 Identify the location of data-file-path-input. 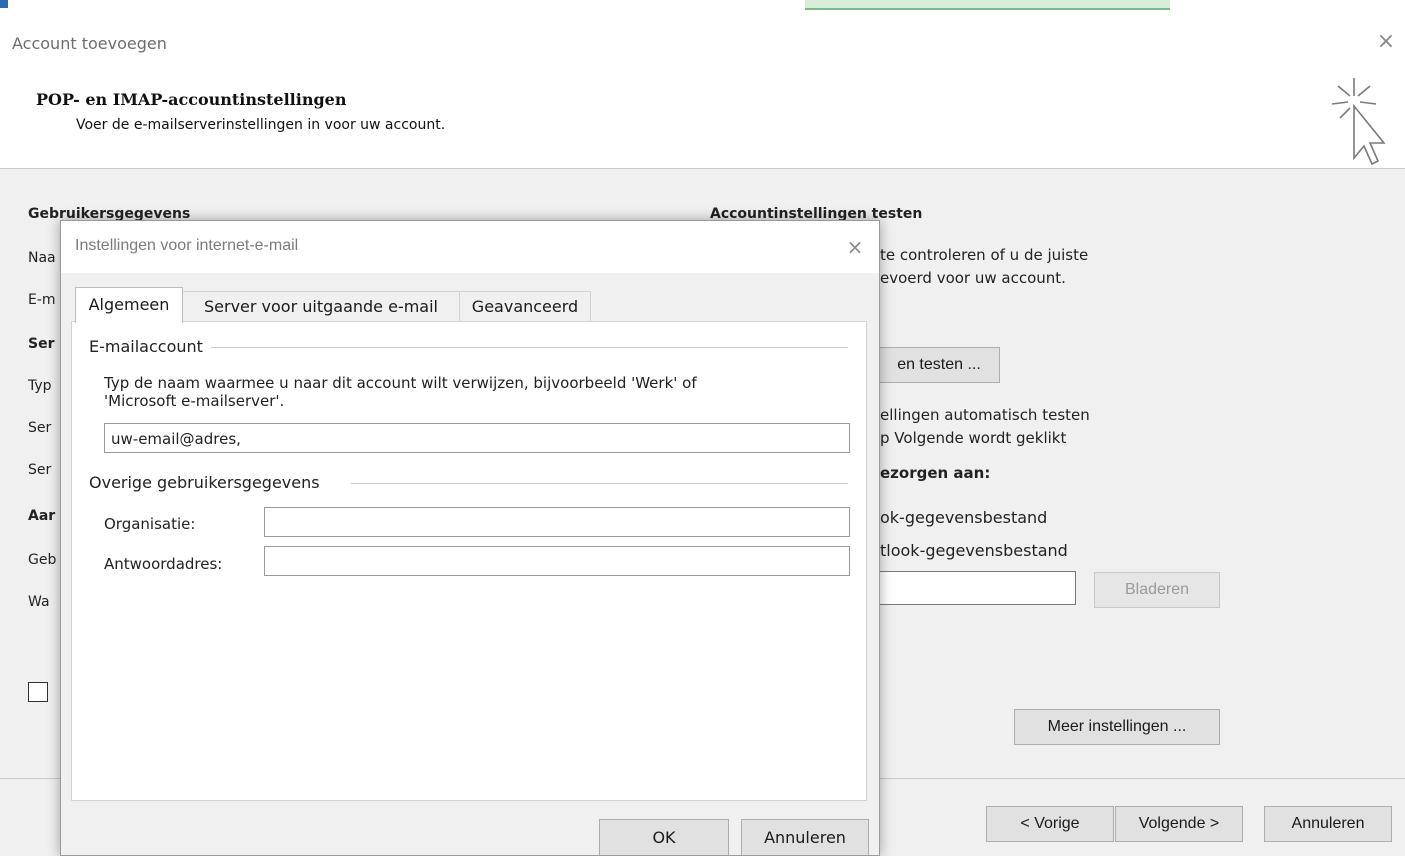
(977, 588).